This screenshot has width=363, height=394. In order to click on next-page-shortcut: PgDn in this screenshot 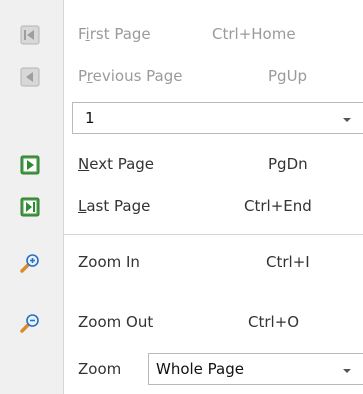, I will do `click(288, 164)`.